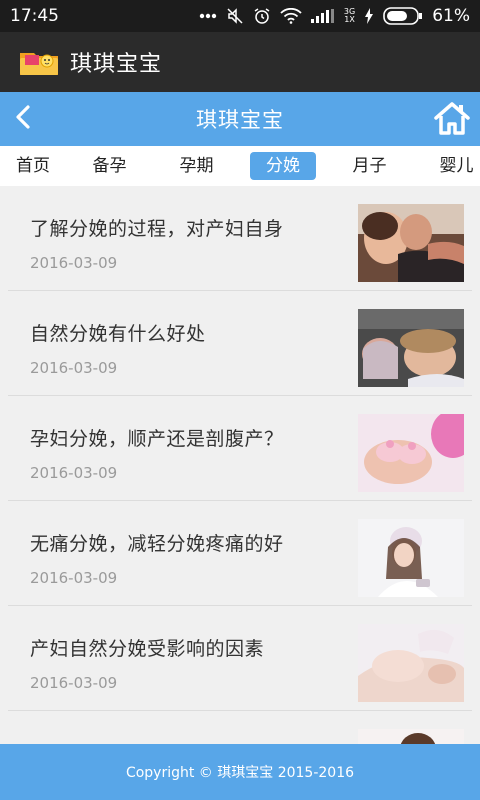 This screenshot has height=800, width=480. I want to click on list-item: 产妇自然分娩受影响的因素 2016-03-09, so click(240, 658).